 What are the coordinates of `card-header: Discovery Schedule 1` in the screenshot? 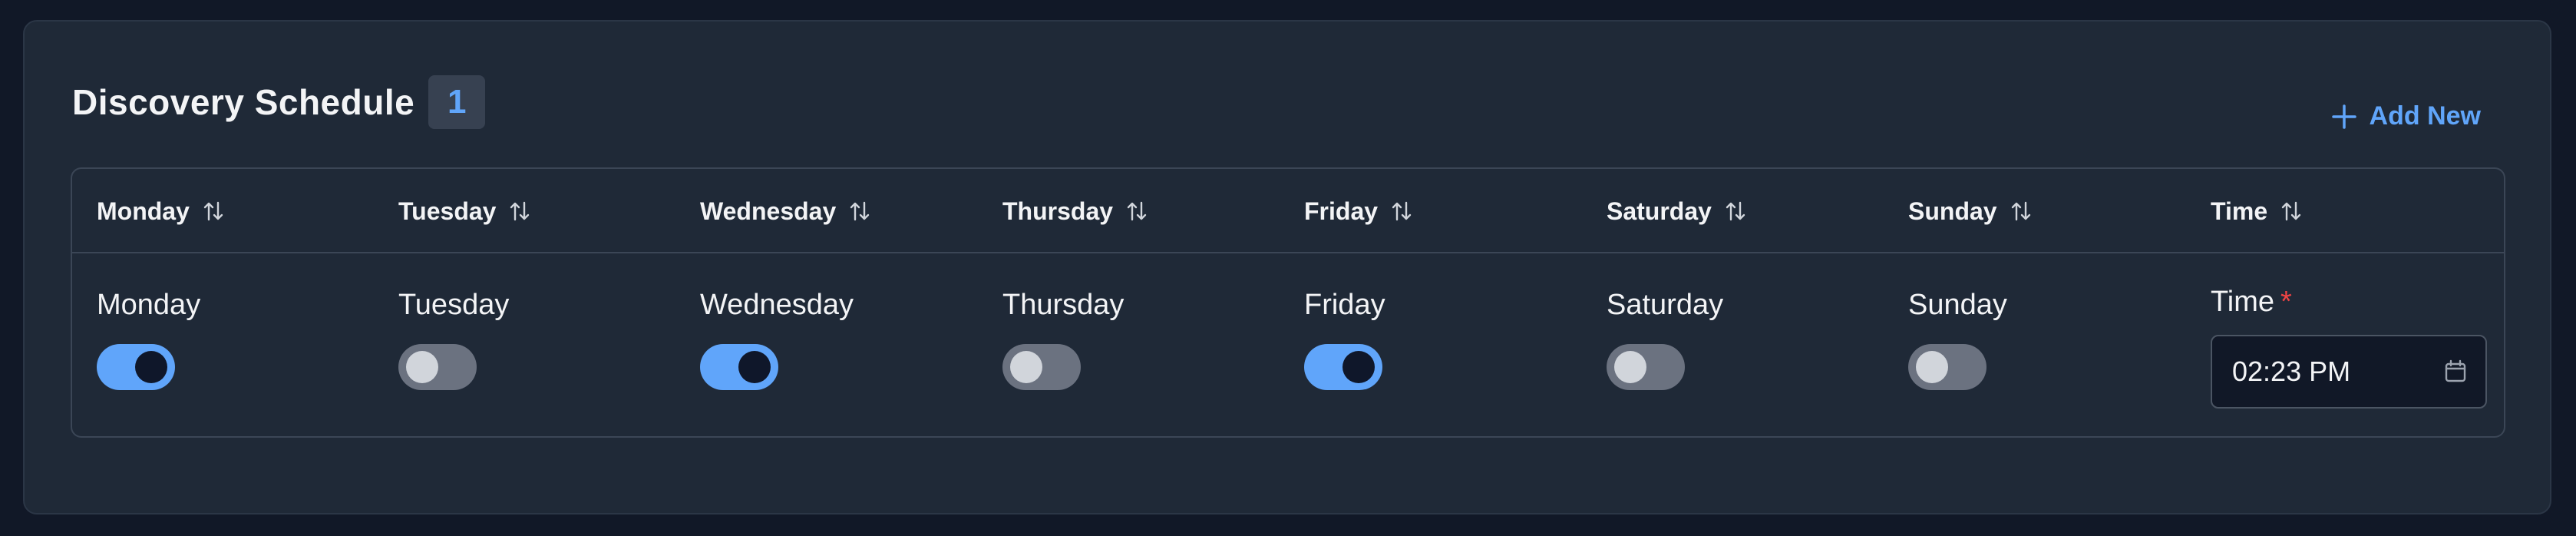 It's located at (279, 102).